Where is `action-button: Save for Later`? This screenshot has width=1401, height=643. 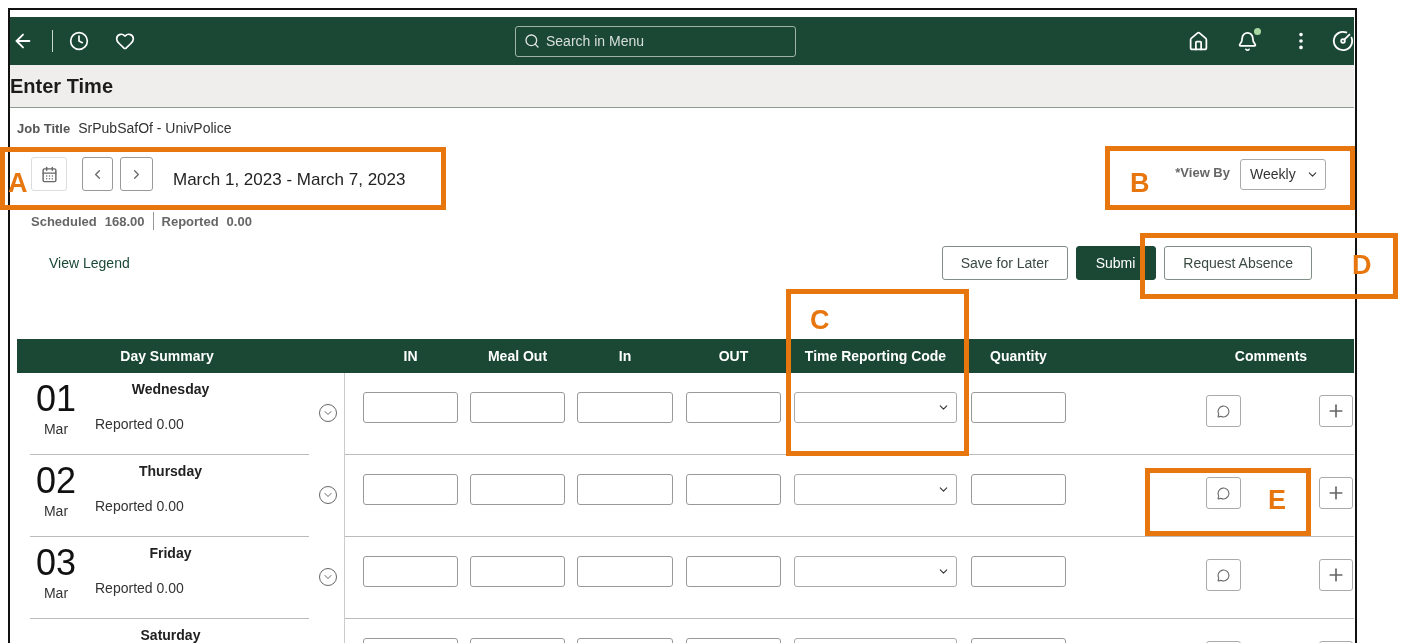 action-button: Save for Later is located at coordinates (1004, 263).